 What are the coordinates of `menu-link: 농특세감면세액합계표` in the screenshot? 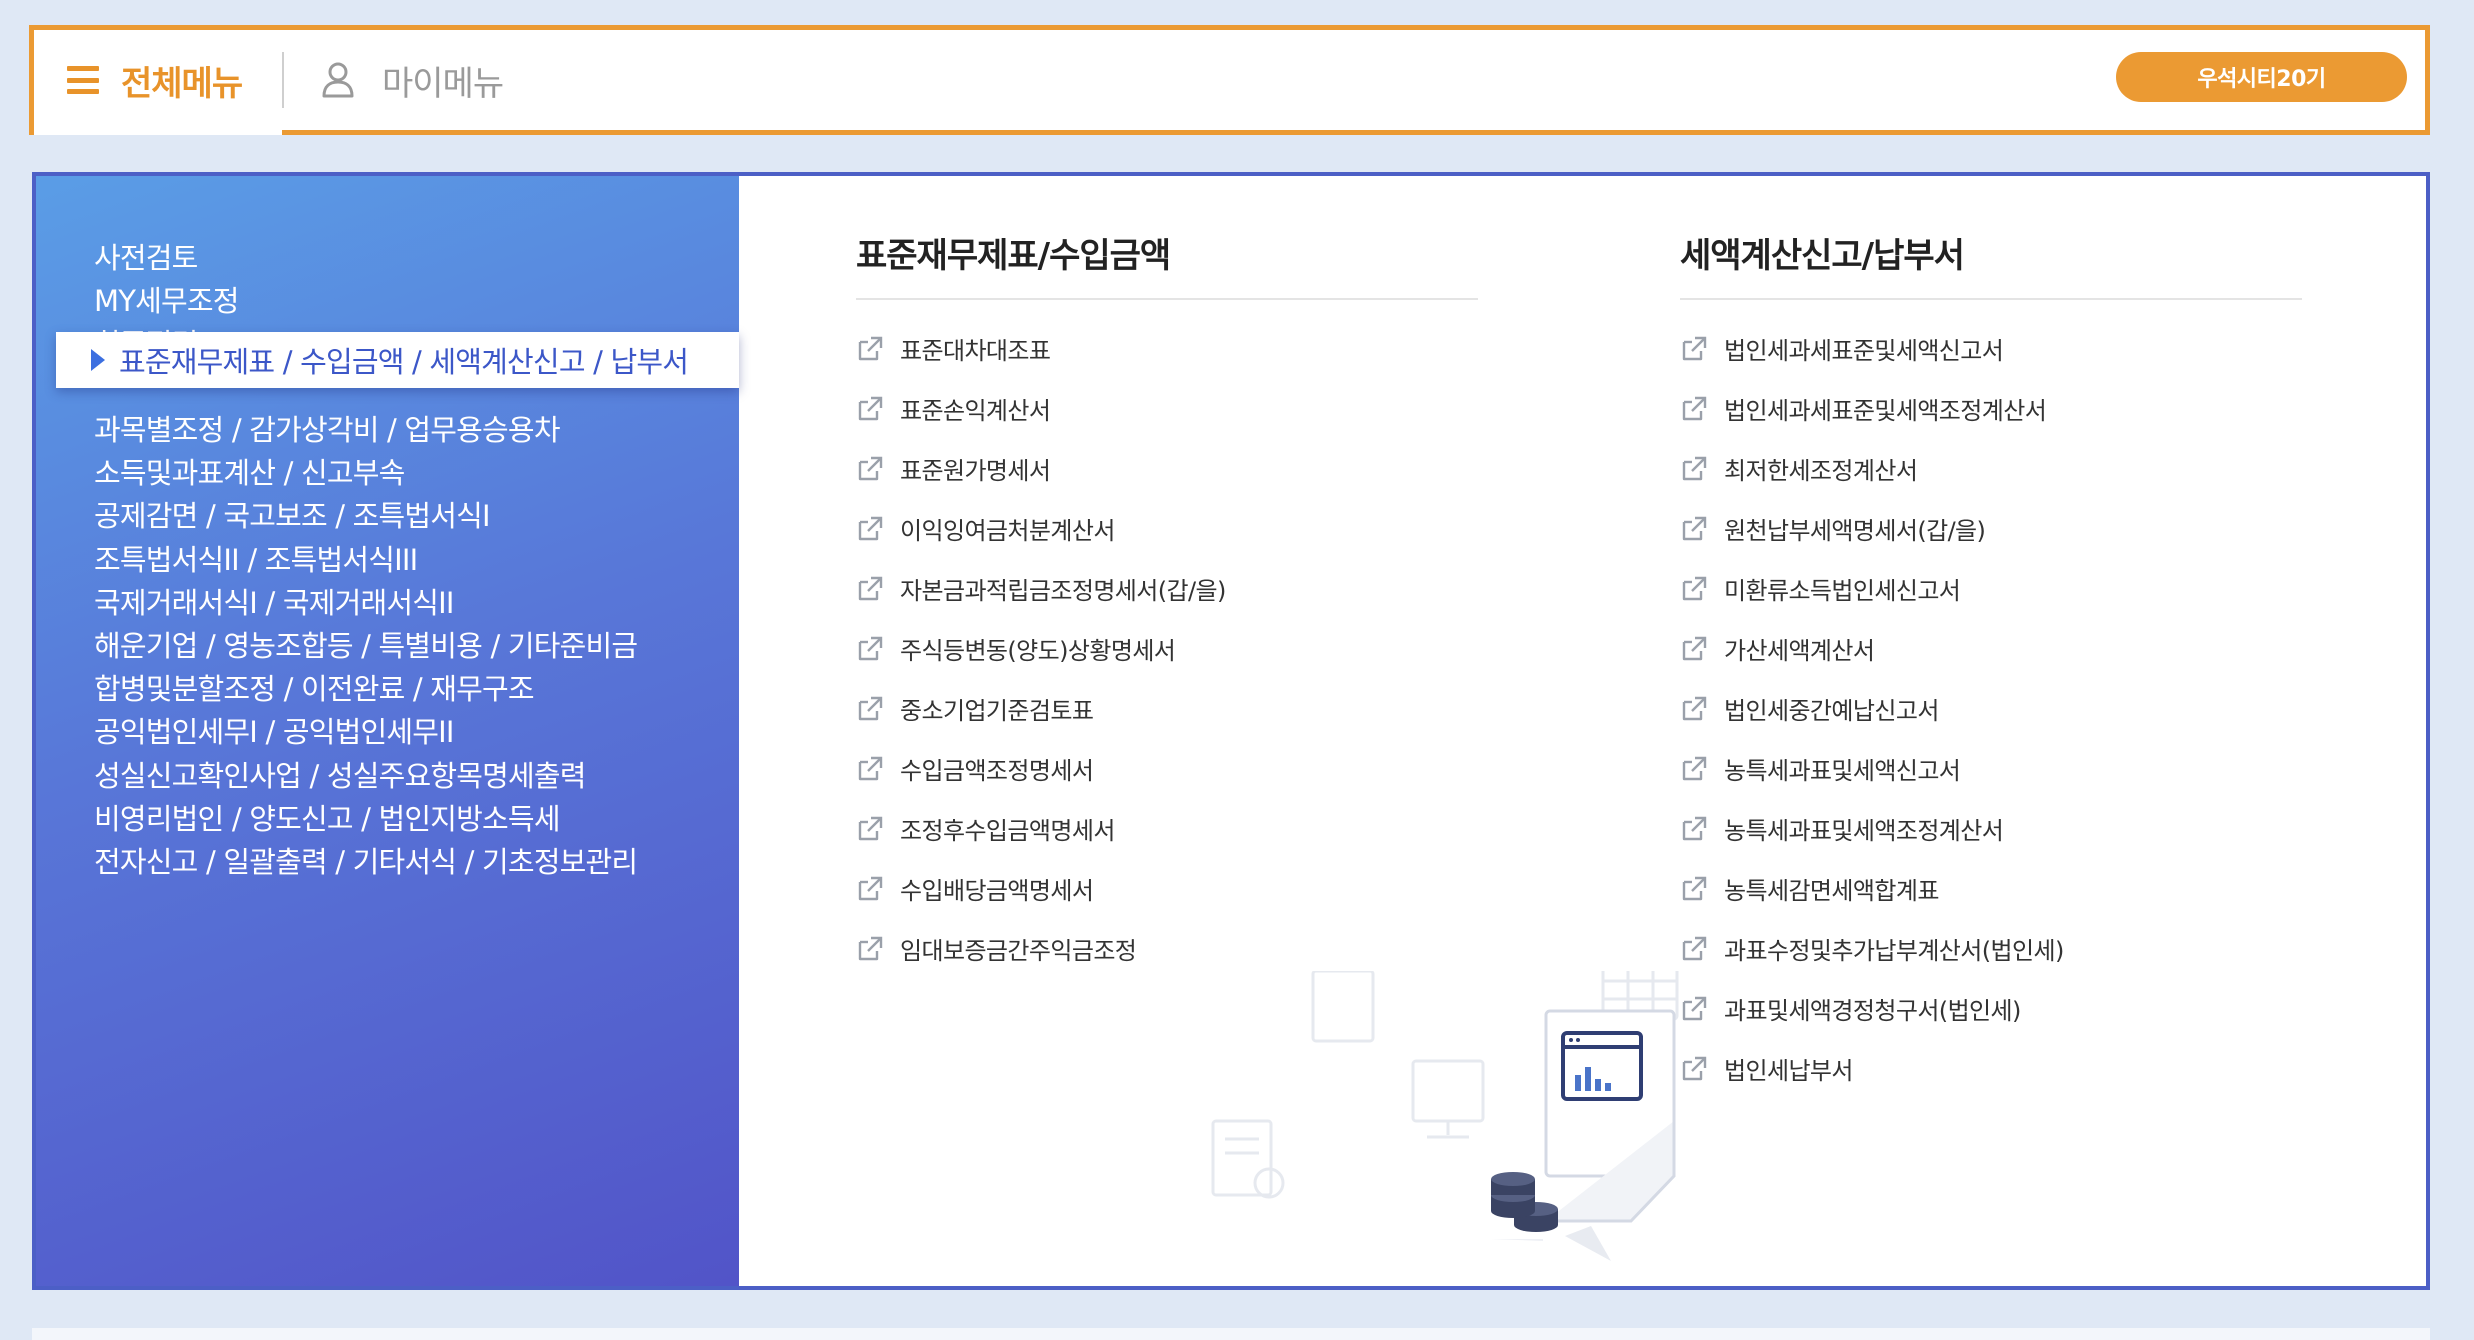 It's located at (1809, 888).